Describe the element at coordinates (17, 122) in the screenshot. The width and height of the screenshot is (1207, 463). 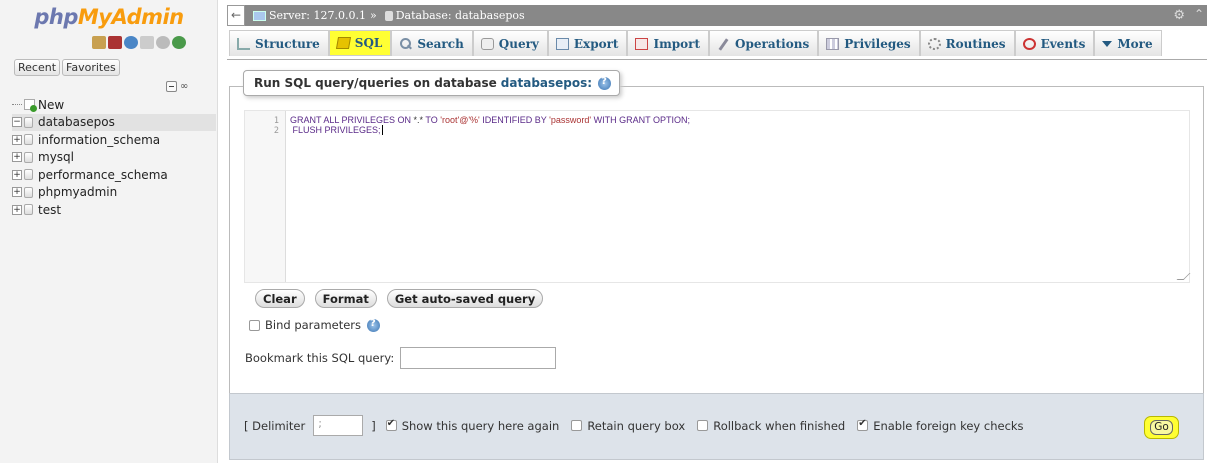
I see `collapse-node-icon: −` at that location.